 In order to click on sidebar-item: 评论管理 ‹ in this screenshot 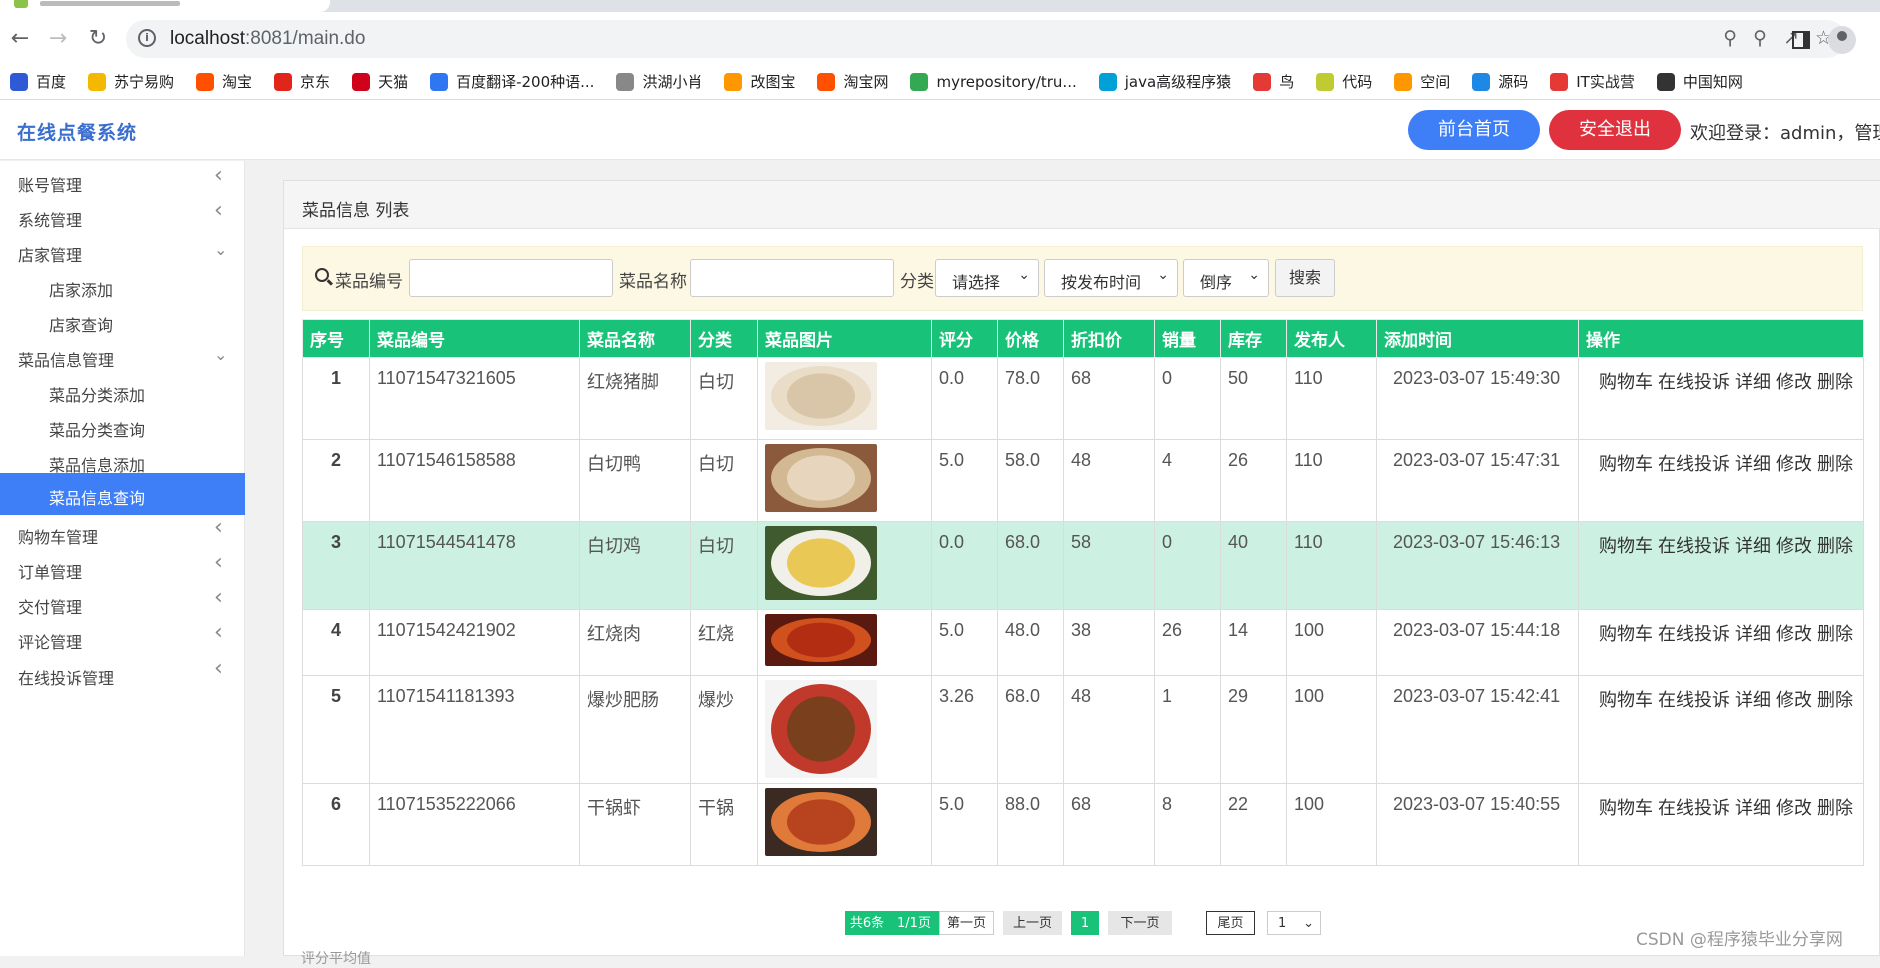, I will do `click(122, 636)`.